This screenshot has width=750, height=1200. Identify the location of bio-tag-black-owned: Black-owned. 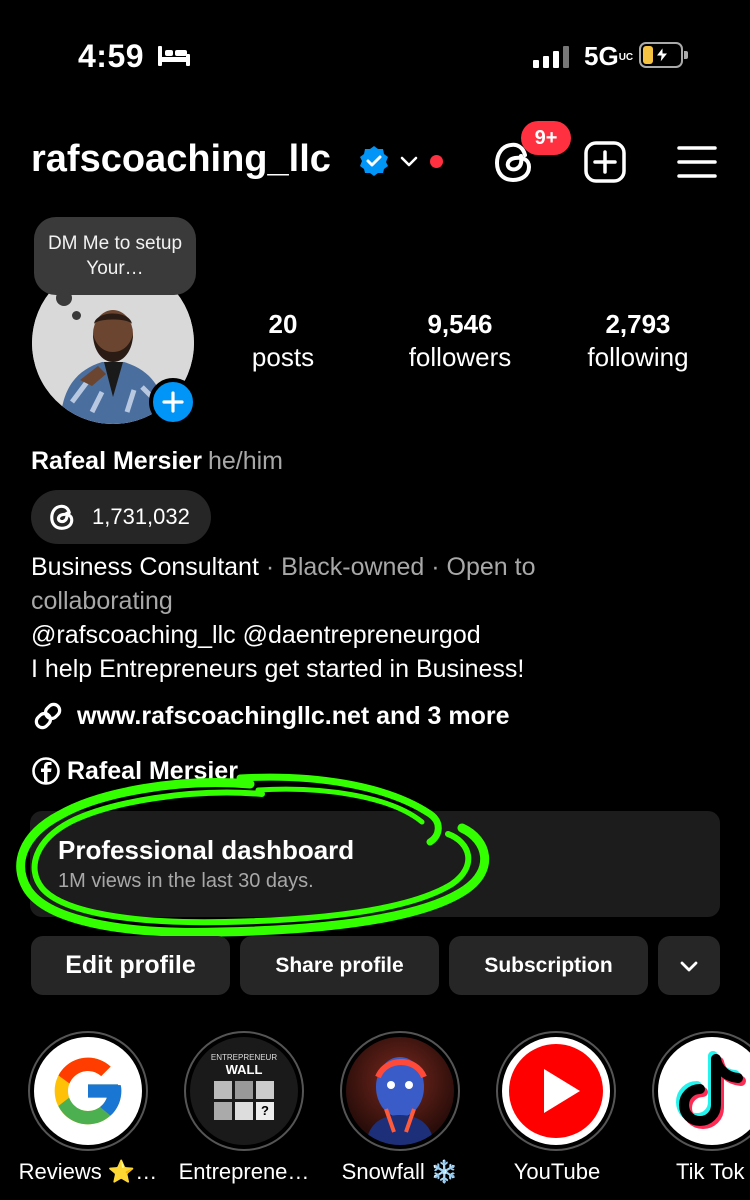
(353, 567).